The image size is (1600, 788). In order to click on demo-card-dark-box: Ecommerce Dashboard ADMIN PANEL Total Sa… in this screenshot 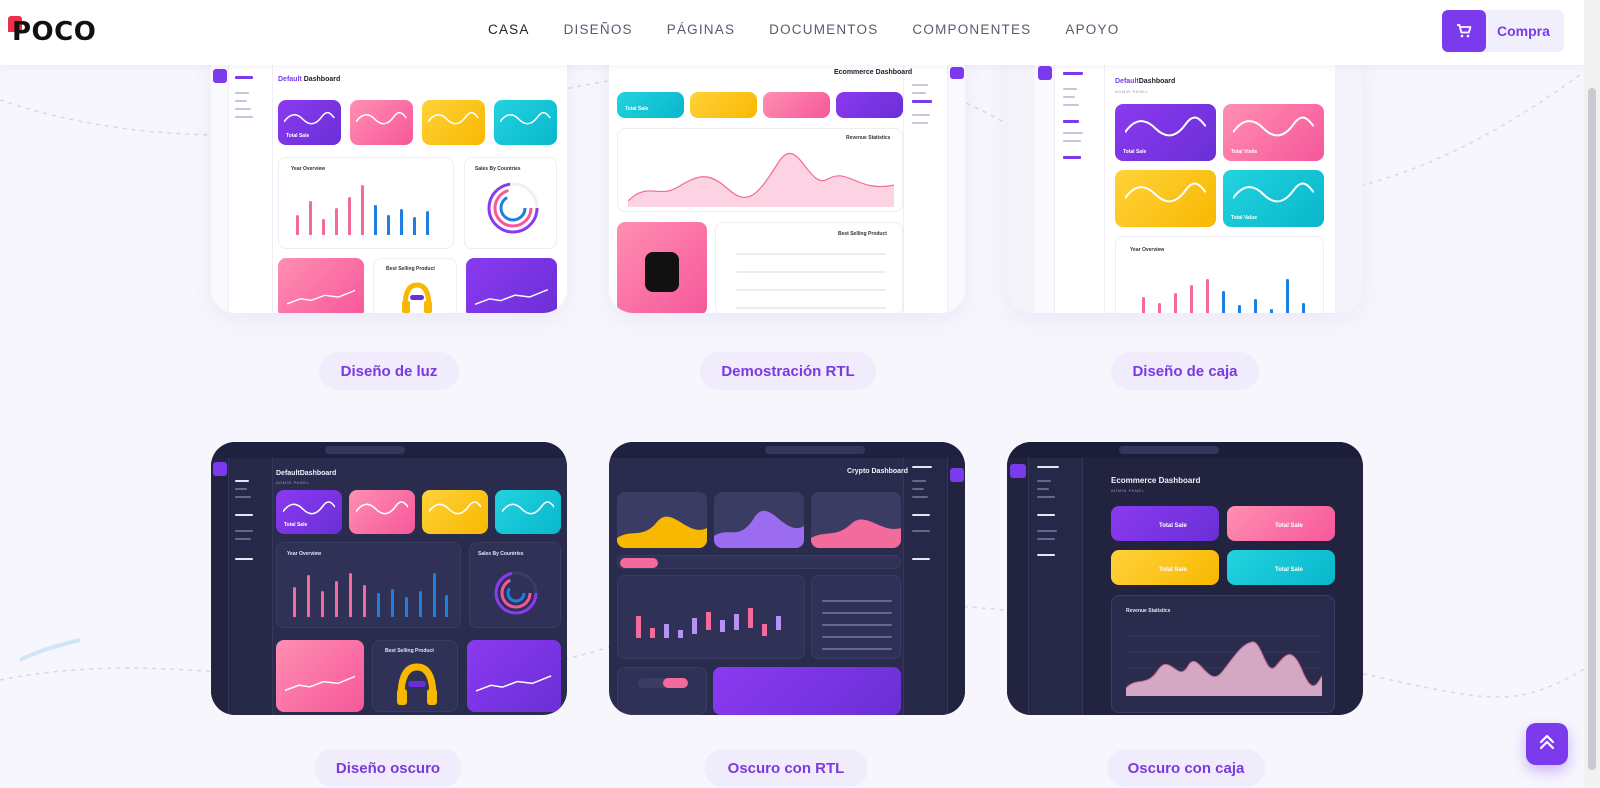, I will do `click(1185, 578)`.